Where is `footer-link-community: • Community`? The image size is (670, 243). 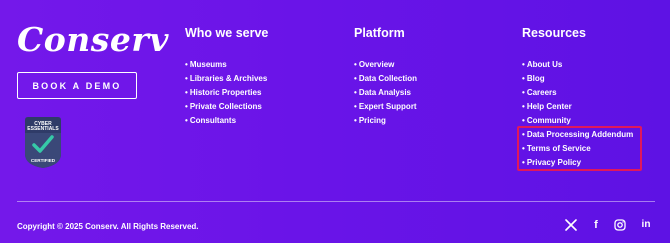 footer-link-community: • Community is located at coordinates (577, 121).